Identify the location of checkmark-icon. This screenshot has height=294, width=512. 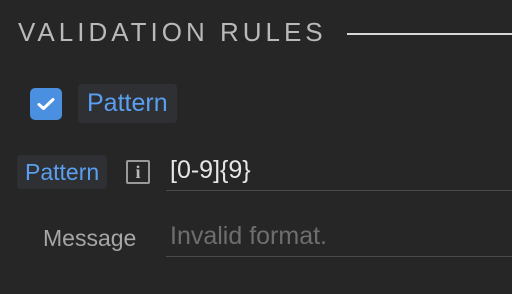
(46, 103).